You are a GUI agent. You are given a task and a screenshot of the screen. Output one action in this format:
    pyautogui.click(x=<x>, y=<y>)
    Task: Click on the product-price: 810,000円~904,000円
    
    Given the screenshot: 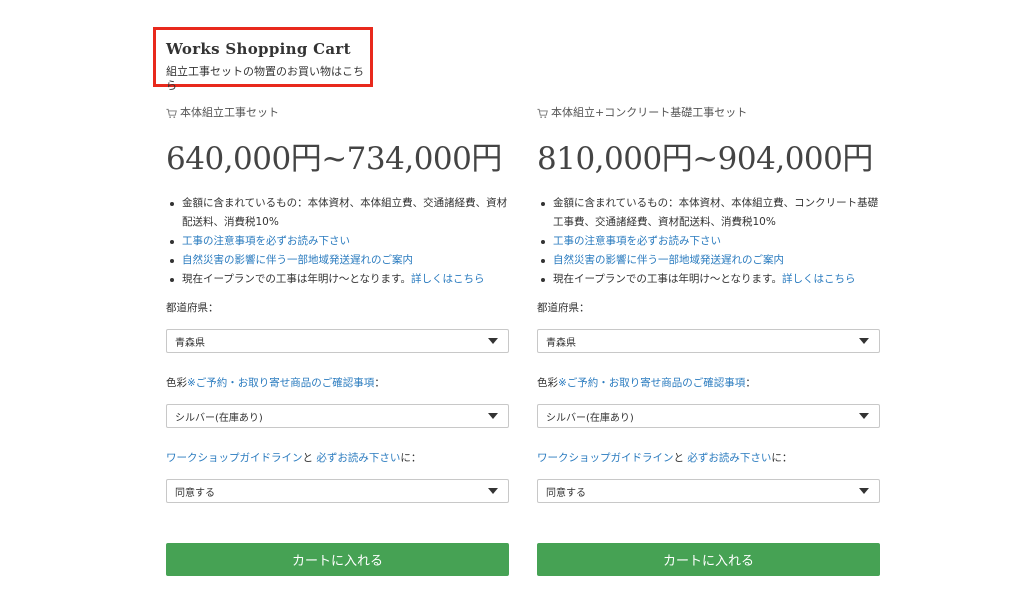 What is the action you would take?
    pyautogui.click(x=705, y=159)
    